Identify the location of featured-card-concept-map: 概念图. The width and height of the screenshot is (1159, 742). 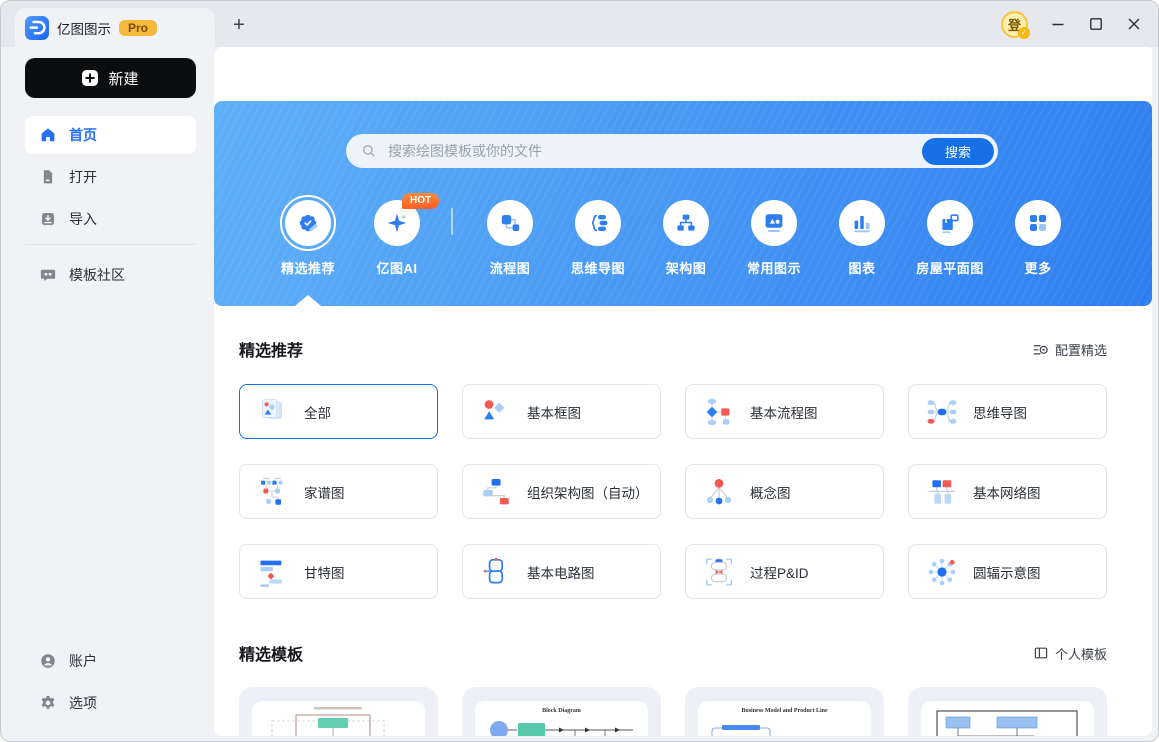
(784, 491).